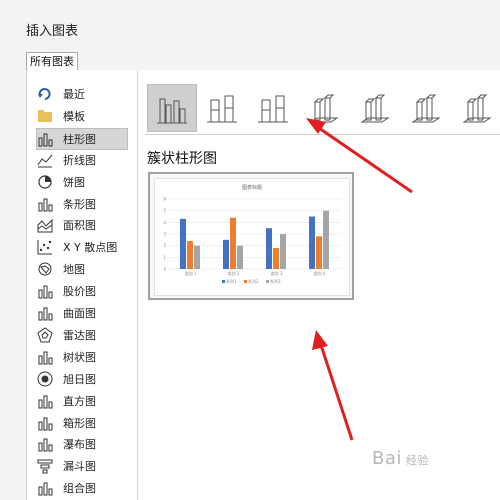 This screenshot has height=500, width=500. What do you see at coordinates (375, 107) in the screenshot?
I see `3d-stacked-column-icon` at bounding box center [375, 107].